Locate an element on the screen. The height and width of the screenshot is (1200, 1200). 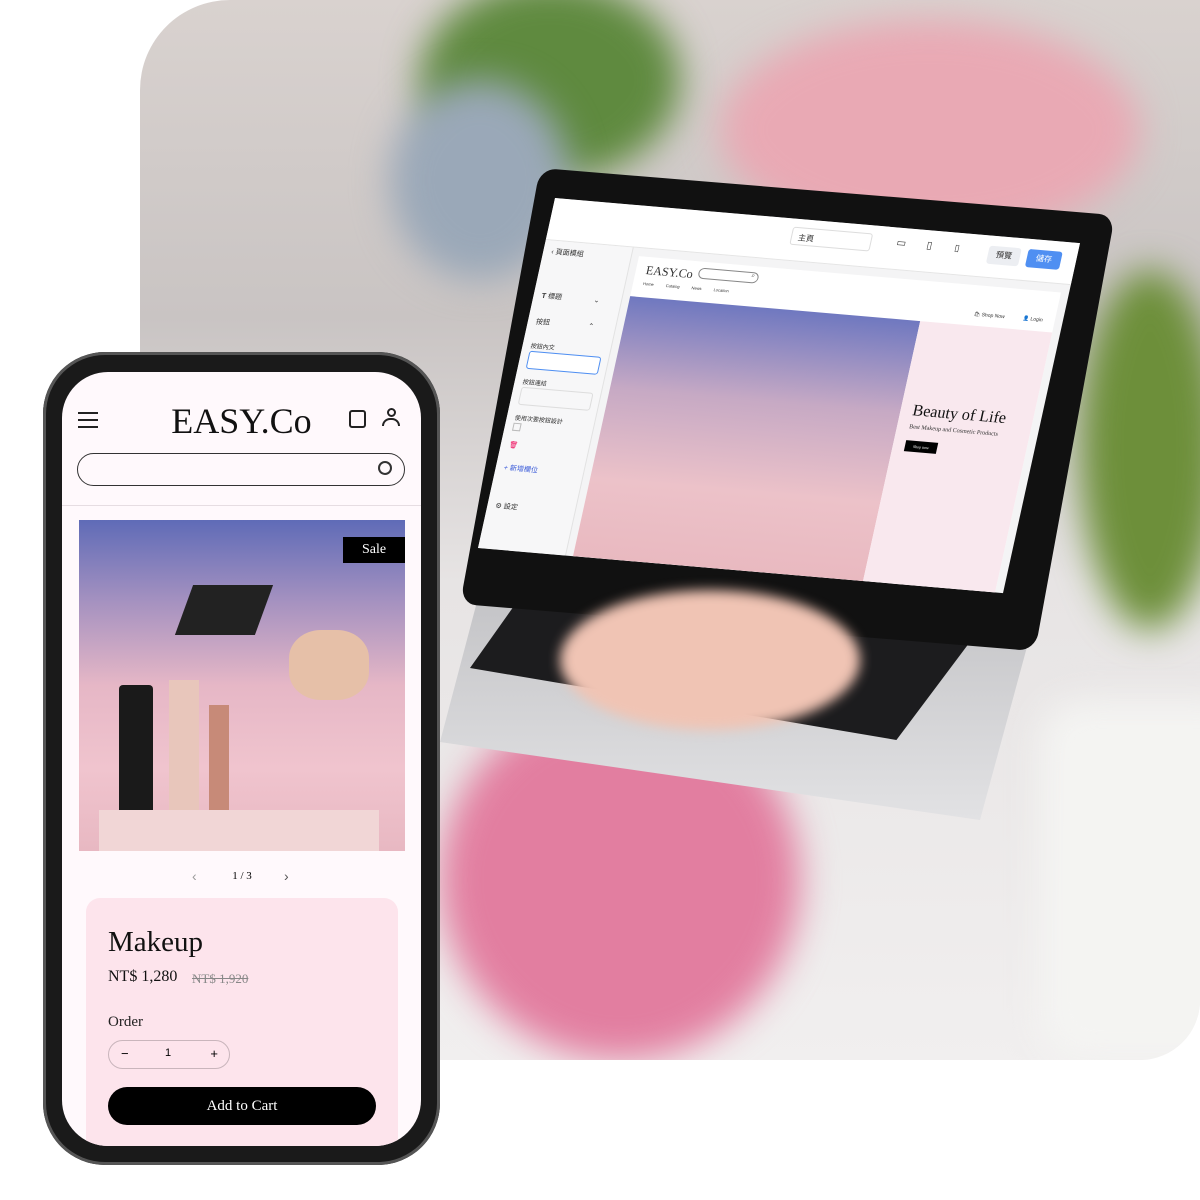
quantity-stepper: − 1 + is located at coordinates (169, 1054).